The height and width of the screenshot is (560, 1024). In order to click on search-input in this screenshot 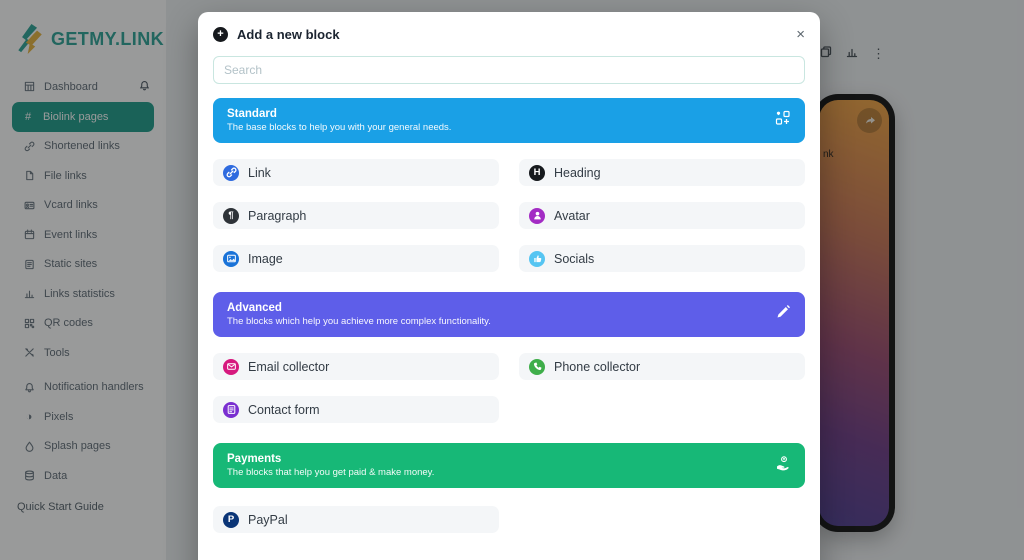, I will do `click(509, 70)`.